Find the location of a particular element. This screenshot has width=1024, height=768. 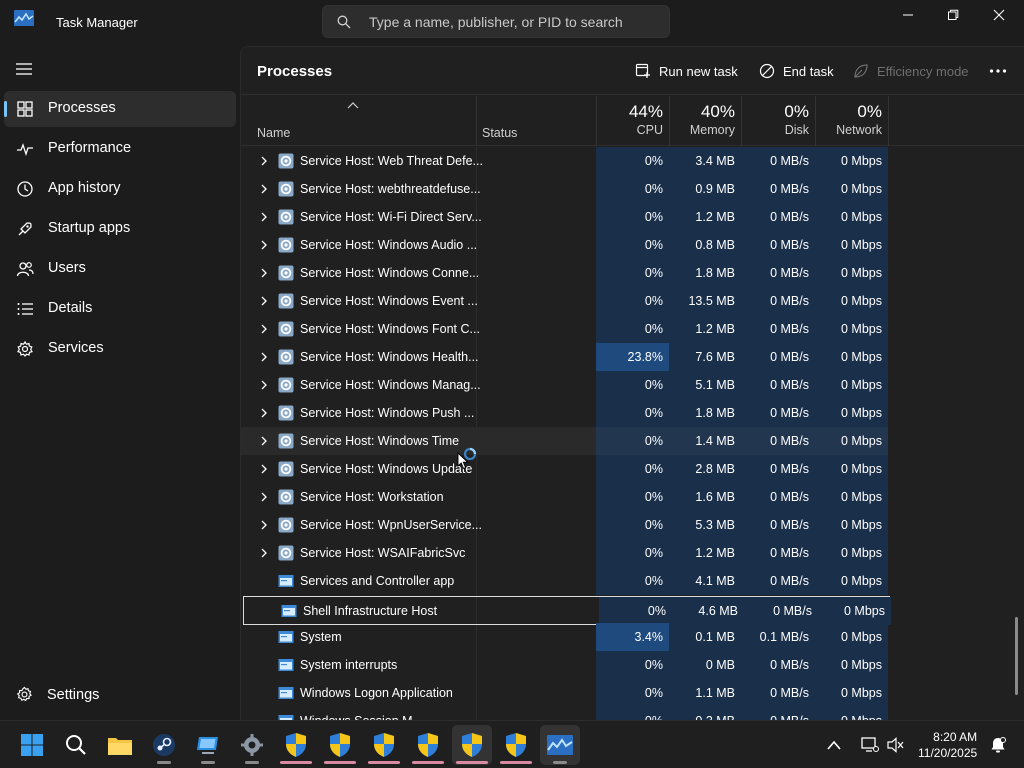

column-name-header: Name is located at coordinates (273, 133).